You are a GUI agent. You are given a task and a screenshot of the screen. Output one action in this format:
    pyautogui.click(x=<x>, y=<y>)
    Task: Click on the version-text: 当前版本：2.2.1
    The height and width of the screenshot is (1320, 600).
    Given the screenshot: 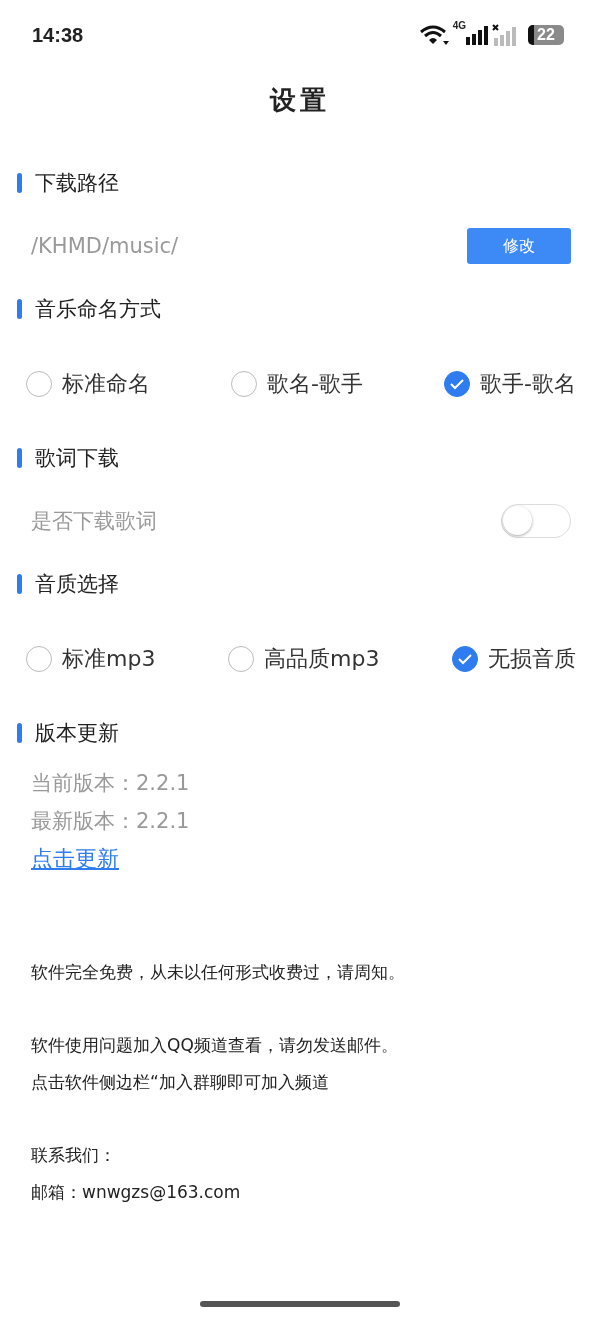 What is the action you would take?
    pyautogui.click(x=110, y=783)
    